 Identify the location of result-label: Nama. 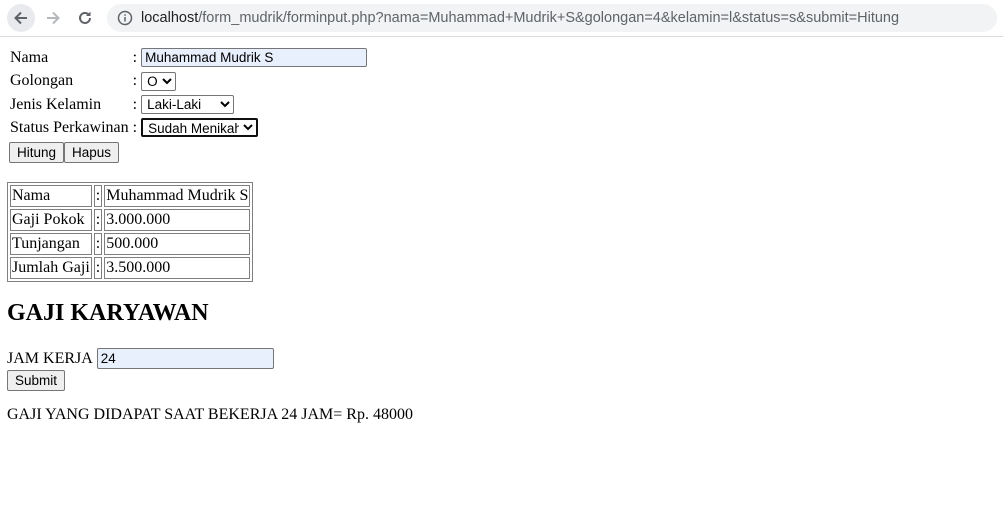
(51, 196).